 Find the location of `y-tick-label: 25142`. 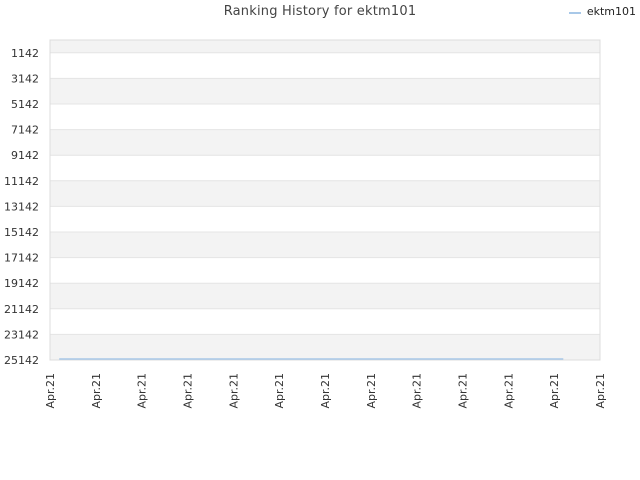

y-tick-label: 25142 is located at coordinates (21, 360).